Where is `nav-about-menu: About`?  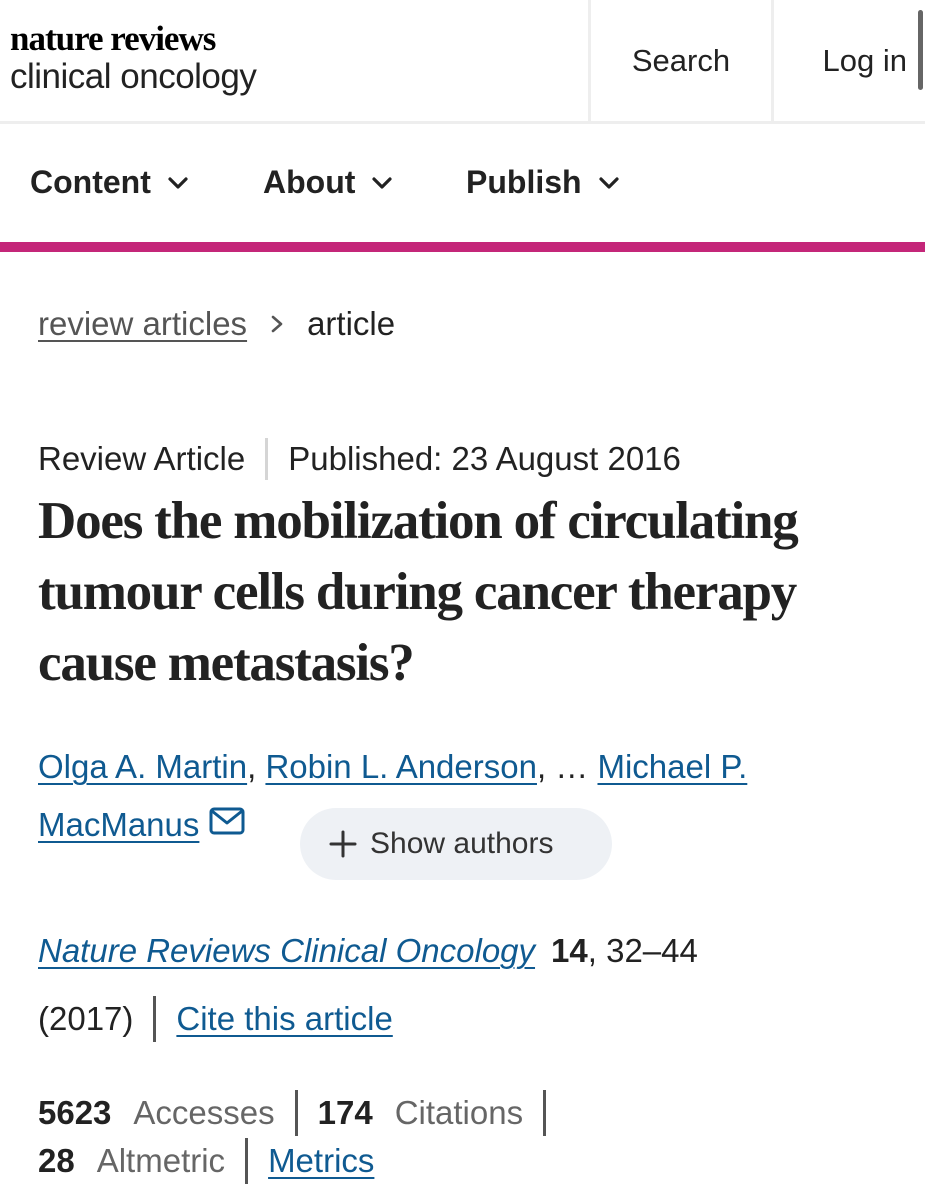 nav-about-menu: About is located at coordinates (328, 182).